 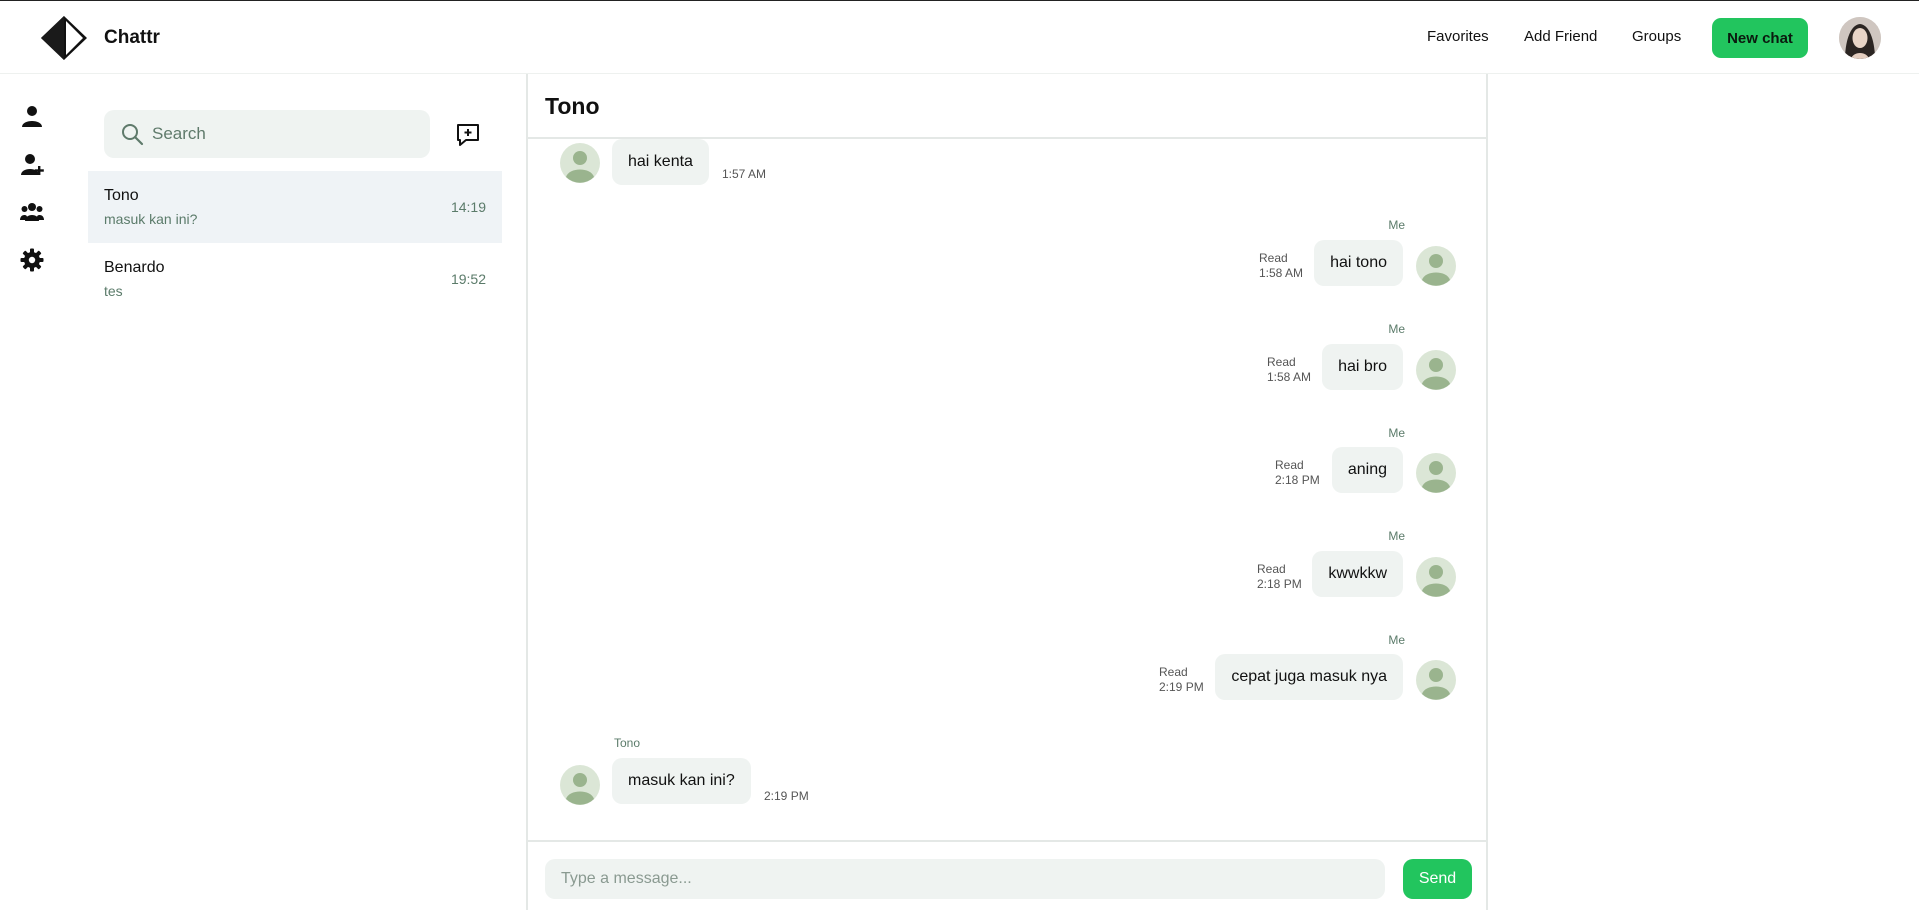 What do you see at coordinates (295, 279) in the screenshot?
I see `conversation-item: Benardo tes 19:52` at bounding box center [295, 279].